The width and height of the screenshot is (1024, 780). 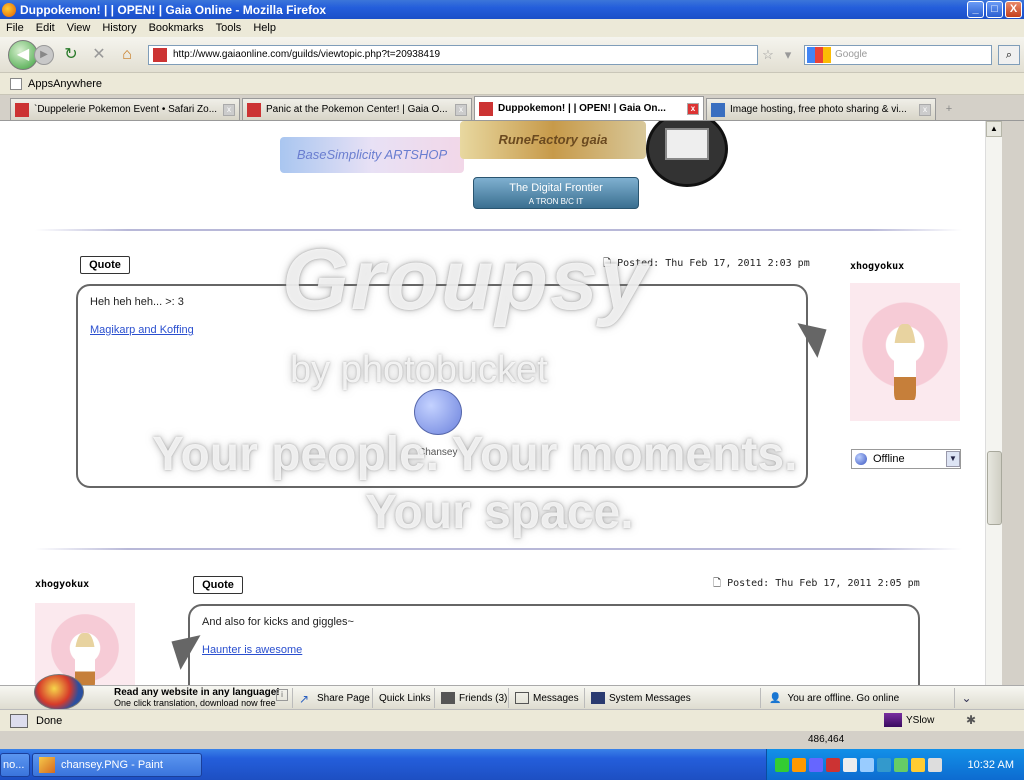 I want to click on reload-icon: ↻, so click(x=71, y=55).